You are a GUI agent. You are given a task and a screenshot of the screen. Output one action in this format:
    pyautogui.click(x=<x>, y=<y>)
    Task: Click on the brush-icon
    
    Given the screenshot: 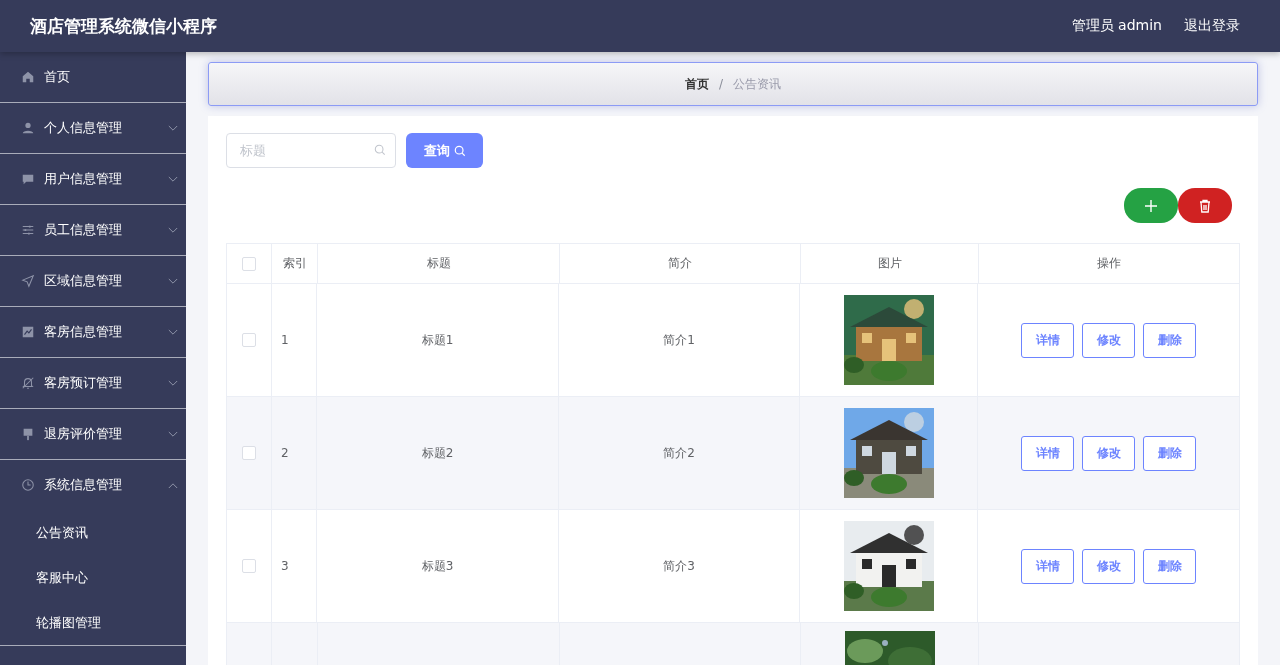 What is the action you would take?
    pyautogui.click(x=28, y=434)
    